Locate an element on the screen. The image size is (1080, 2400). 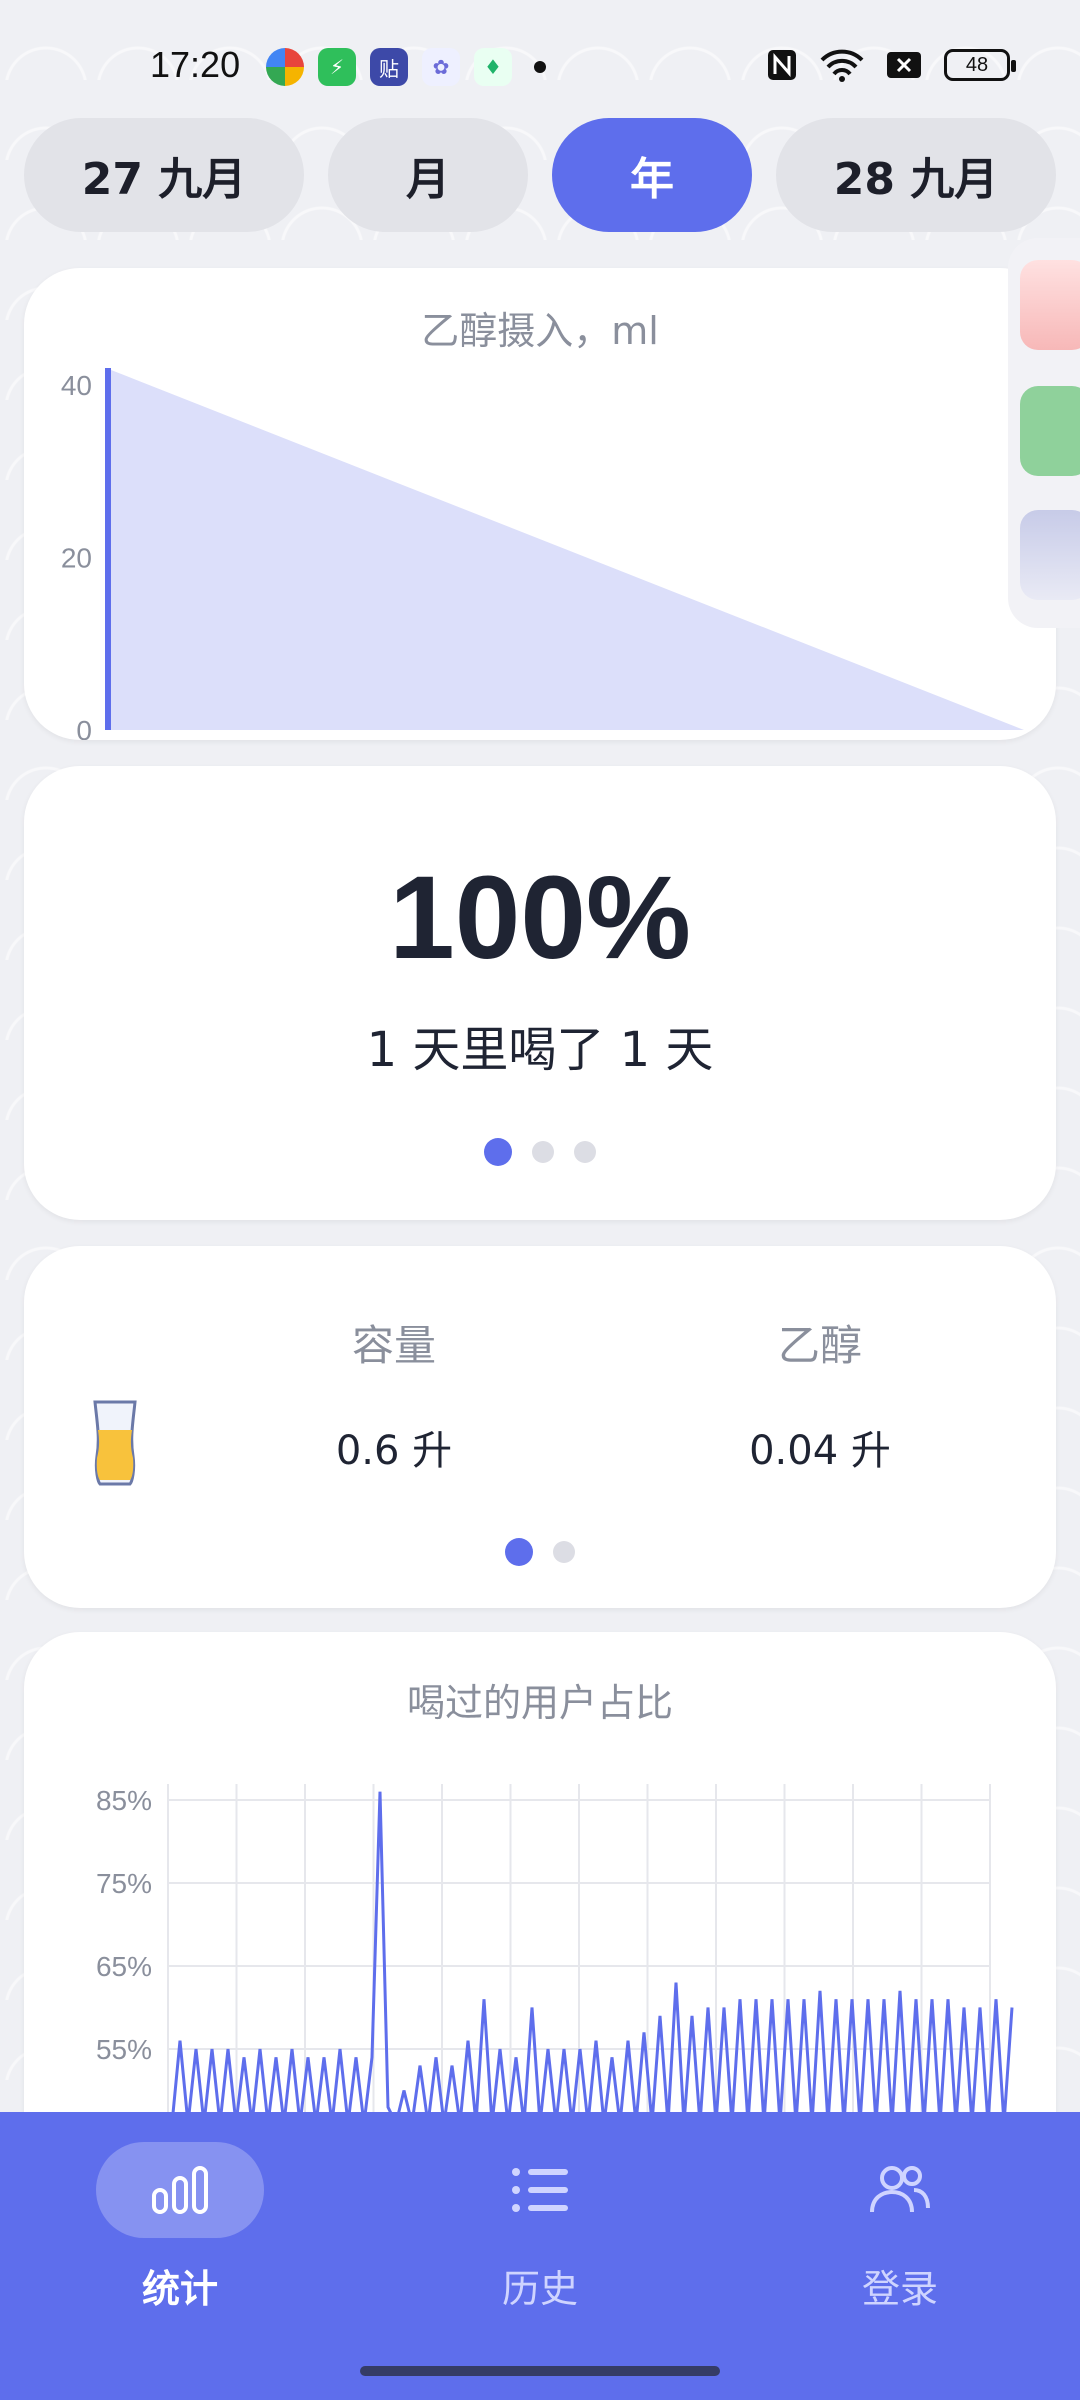
nav-item-history: 历史 is located at coordinates (540, 2227).